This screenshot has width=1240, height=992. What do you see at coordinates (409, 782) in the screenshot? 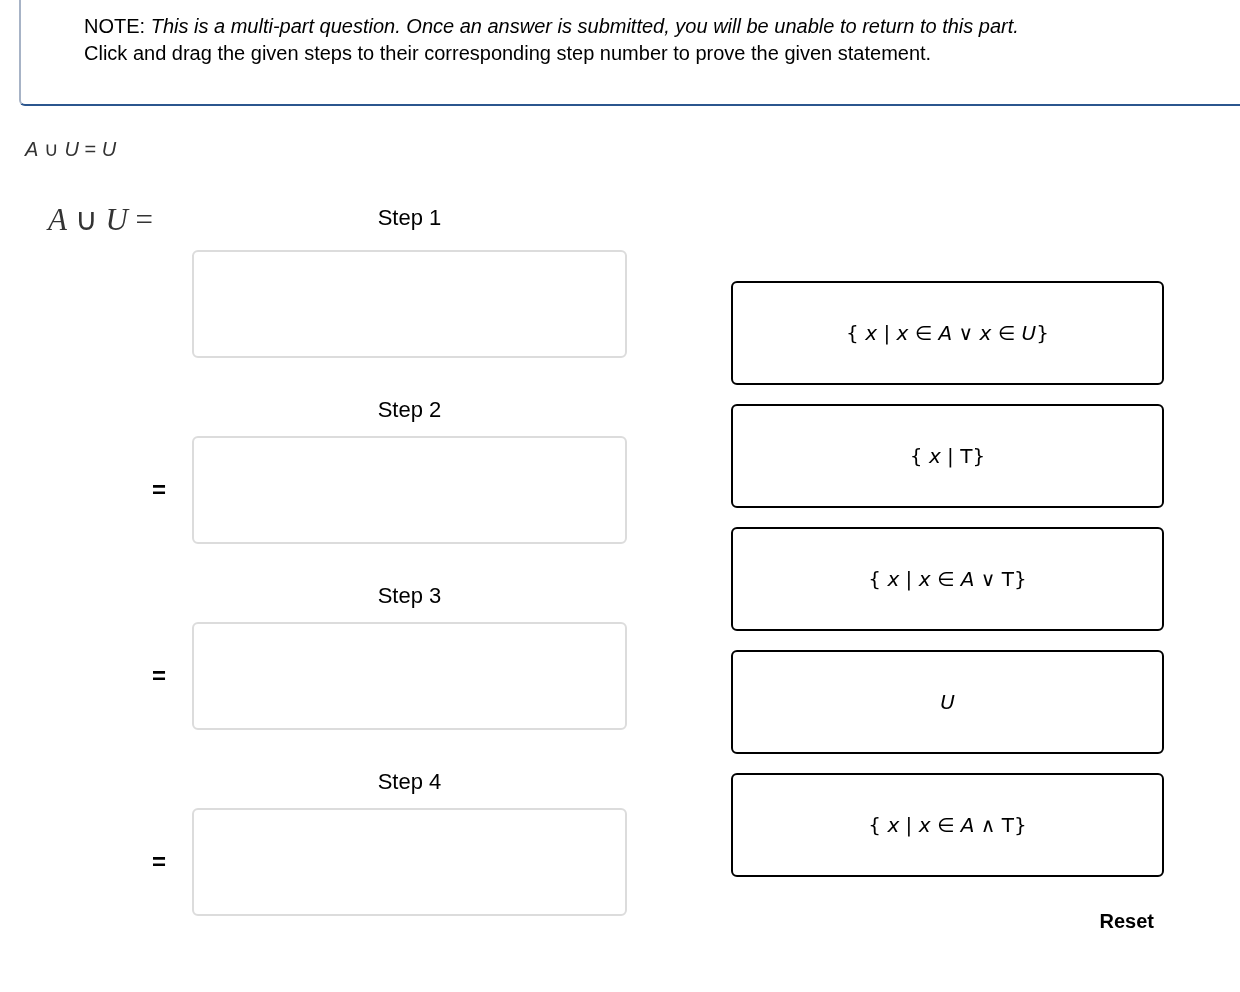
I see `step-label: Step 4` at bounding box center [409, 782].